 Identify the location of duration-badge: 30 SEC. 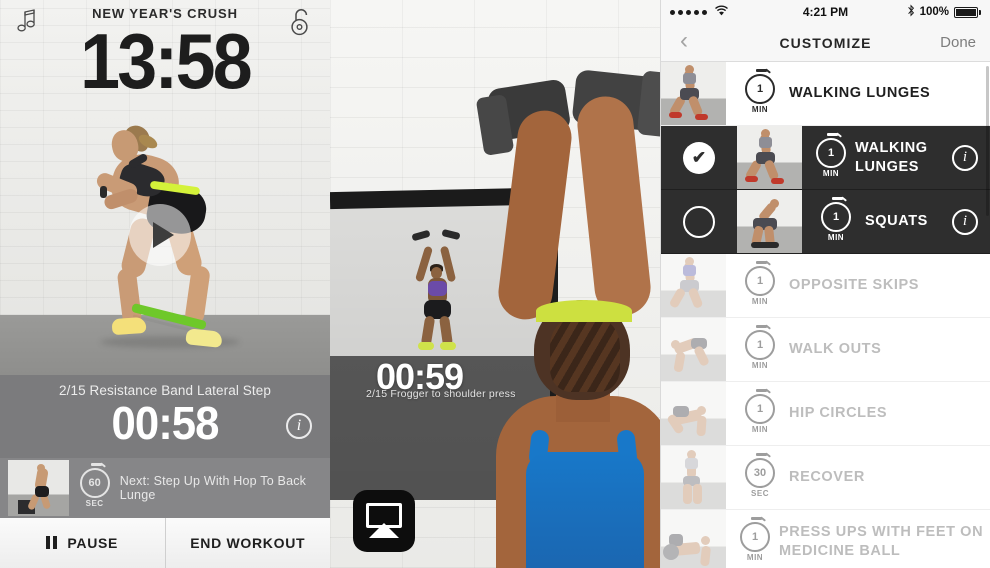
(760, 475).